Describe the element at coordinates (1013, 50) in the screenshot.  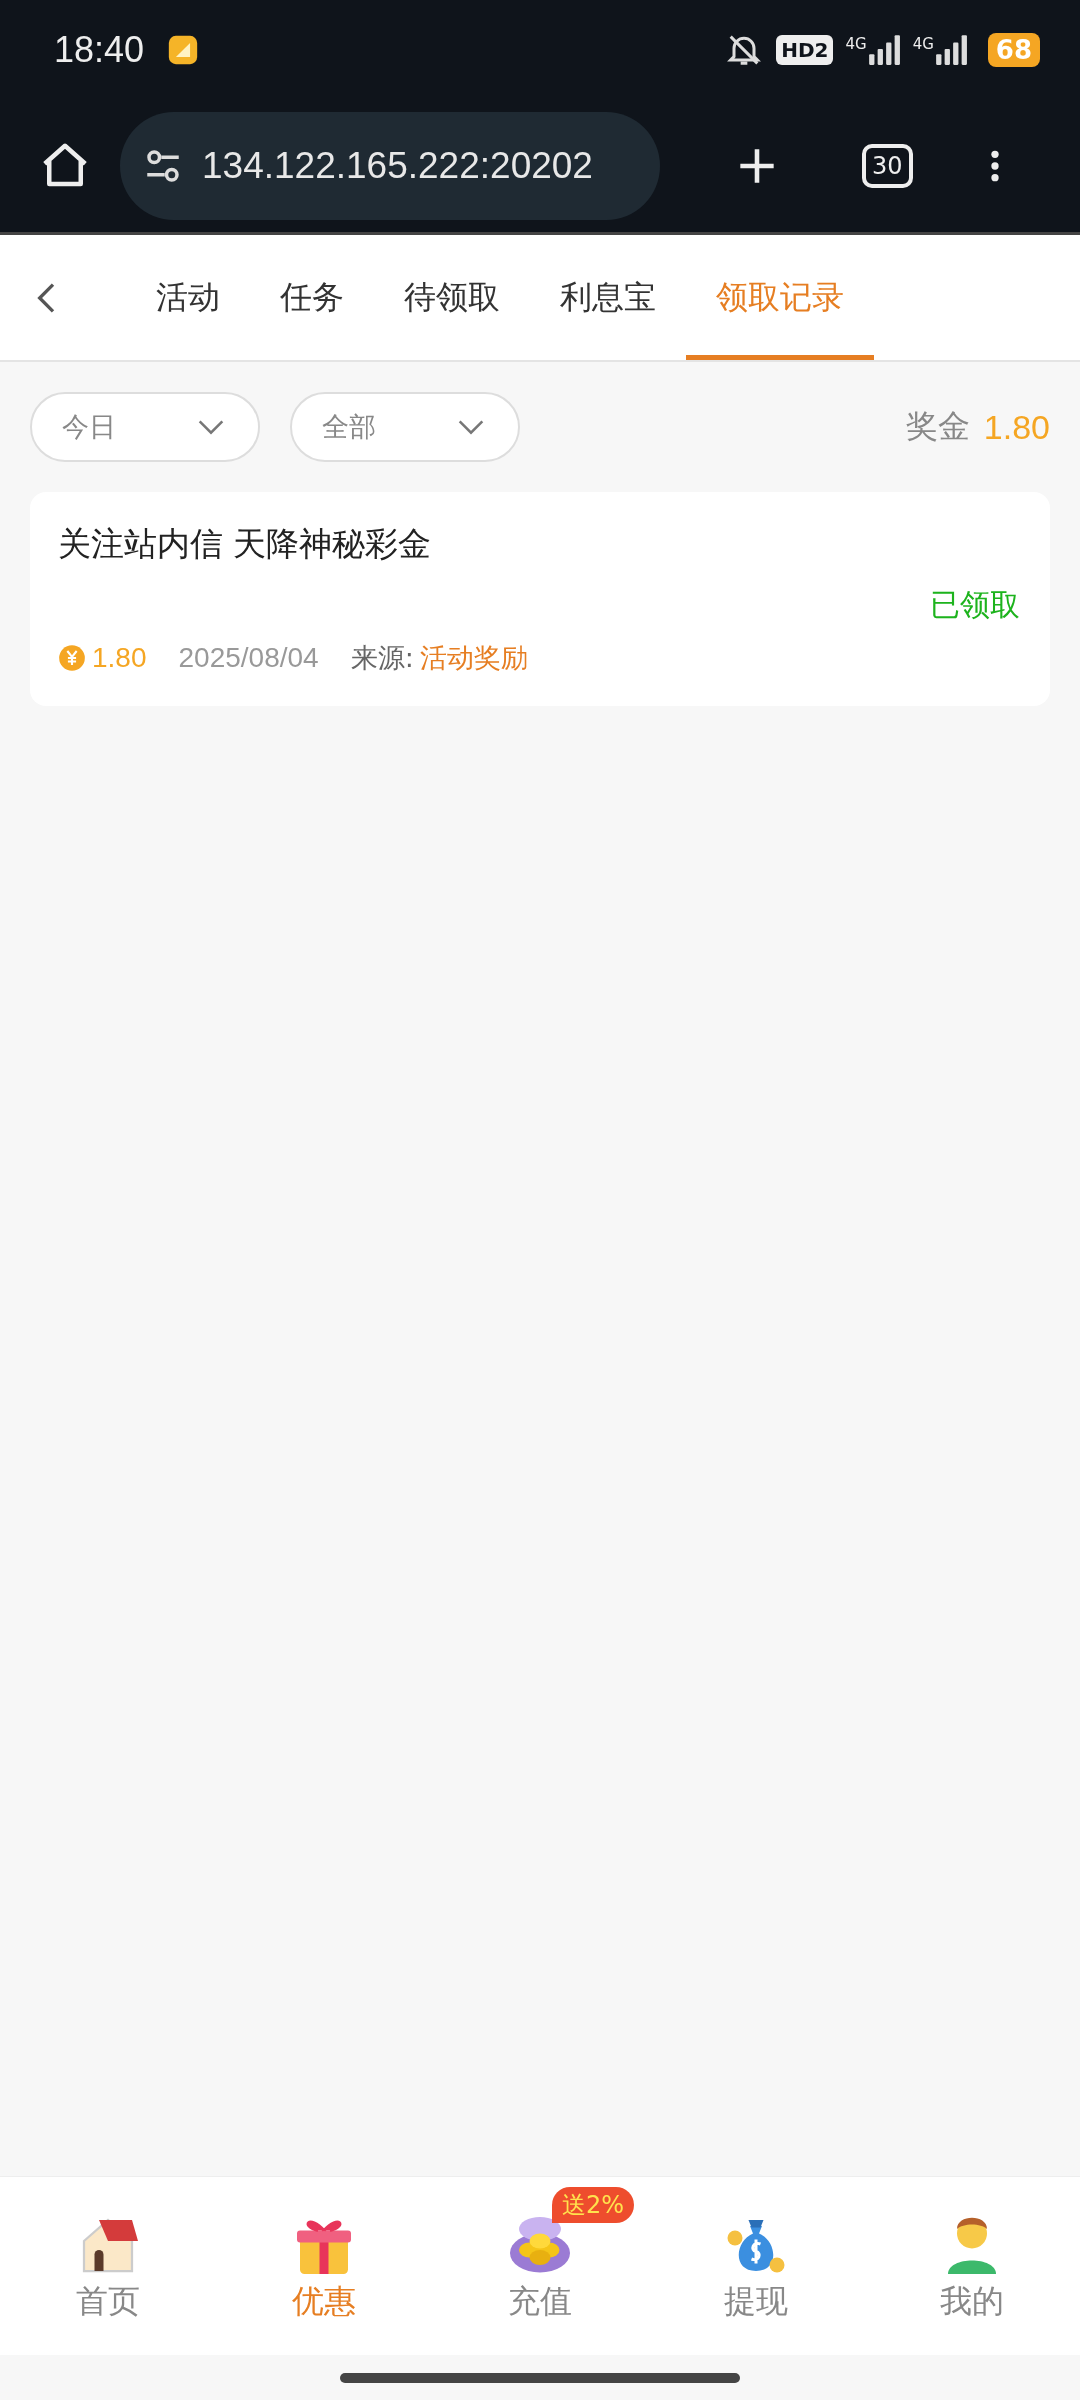
I see `battery-level: 68` at that location.